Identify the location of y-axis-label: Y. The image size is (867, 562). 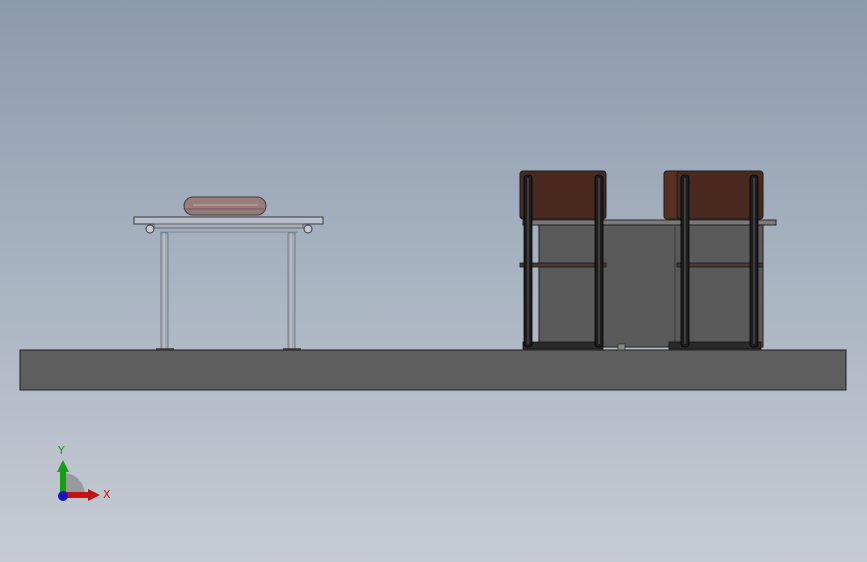
(61, 450).